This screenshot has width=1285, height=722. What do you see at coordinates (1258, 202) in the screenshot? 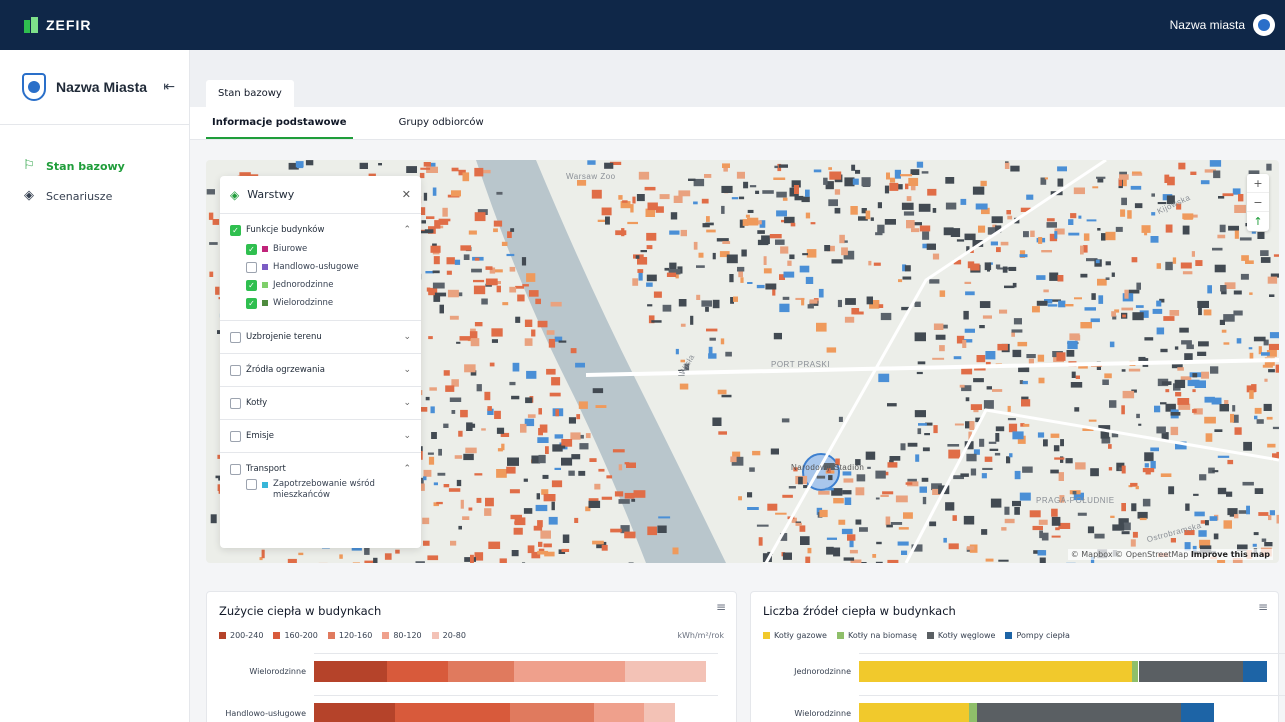
I see `zoom-out-button: −` at bounding box center [1258, 202].